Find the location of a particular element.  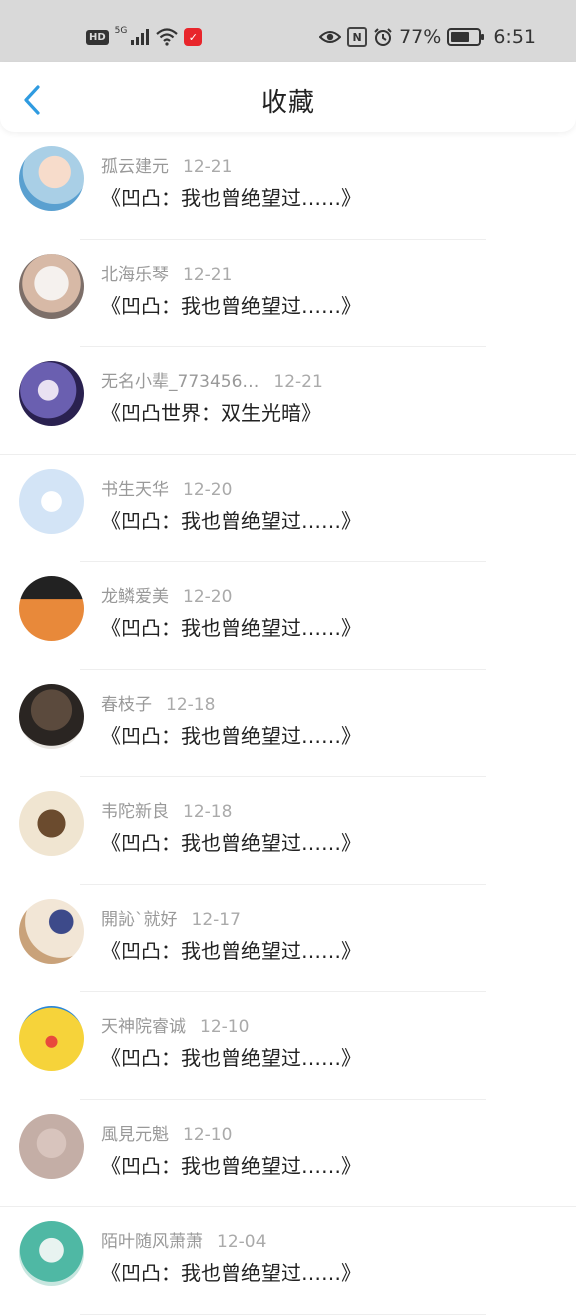

user-name: 天神院睿诚 is located at coordinates (143, 1027).